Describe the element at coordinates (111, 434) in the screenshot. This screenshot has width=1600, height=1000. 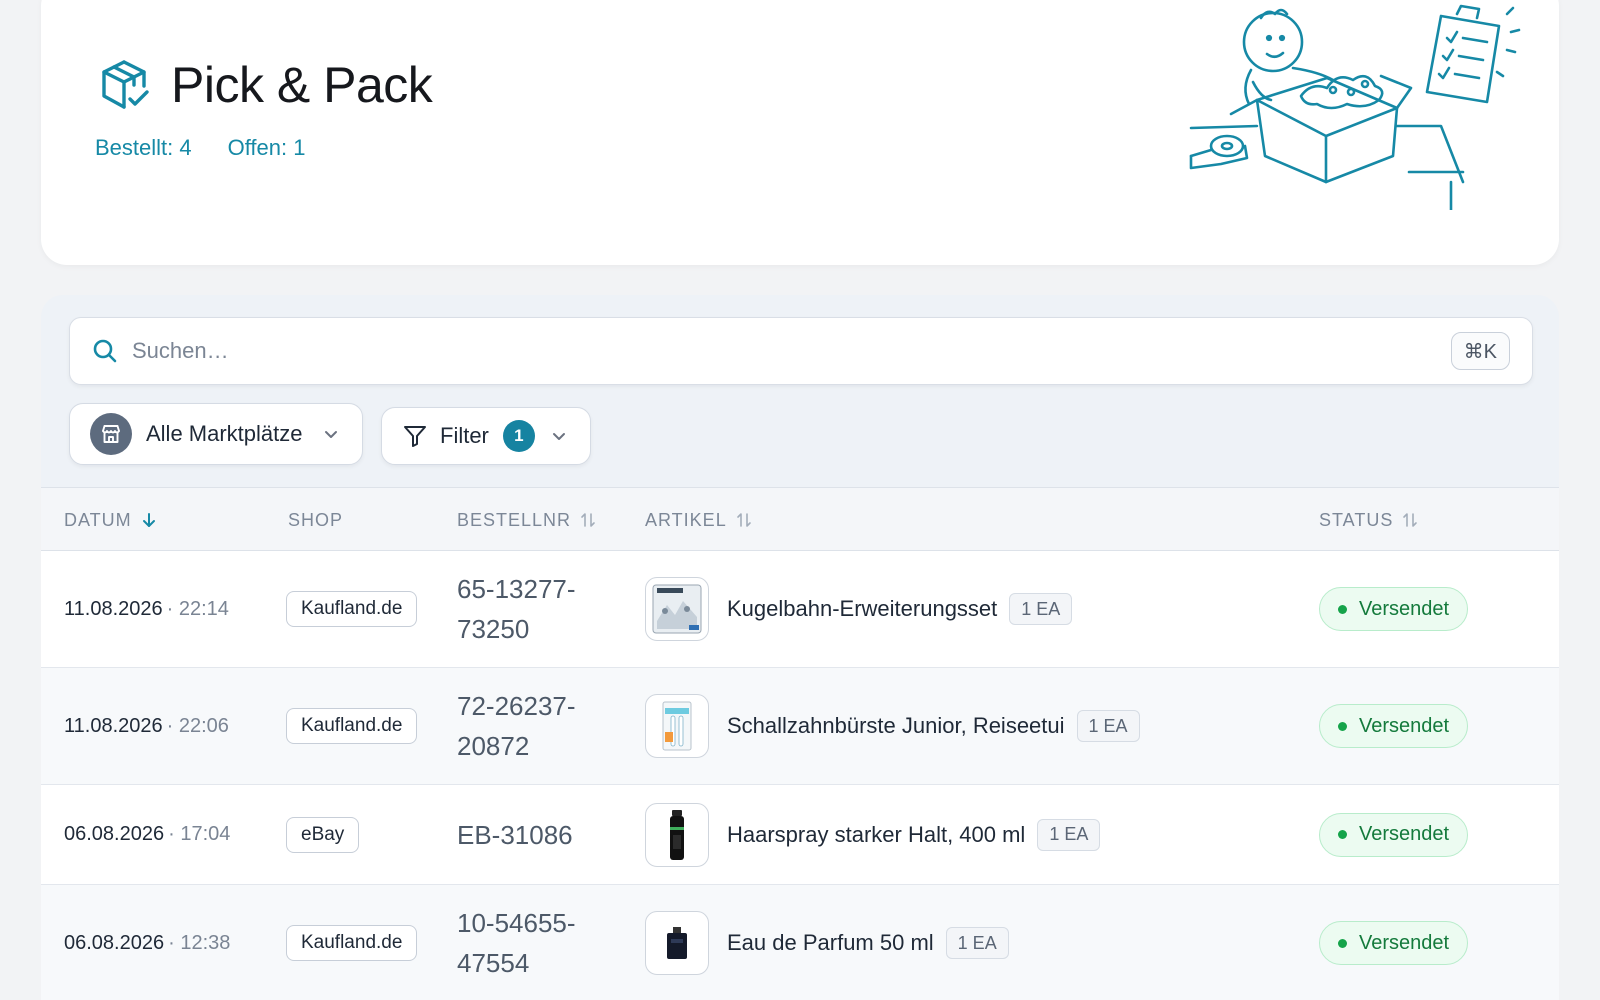
I see `store-icon` at that location.